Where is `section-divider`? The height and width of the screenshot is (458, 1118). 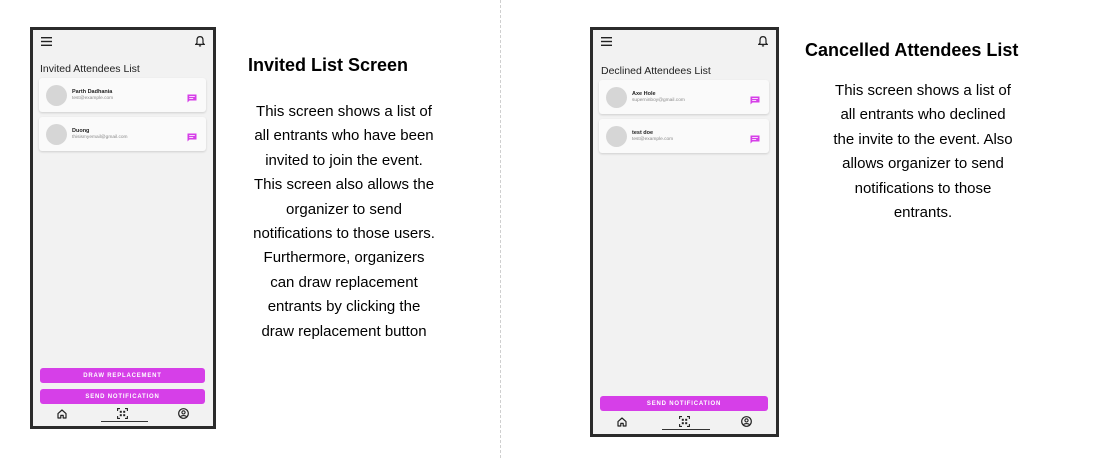
section-divider is located at coordinates (500, 229).